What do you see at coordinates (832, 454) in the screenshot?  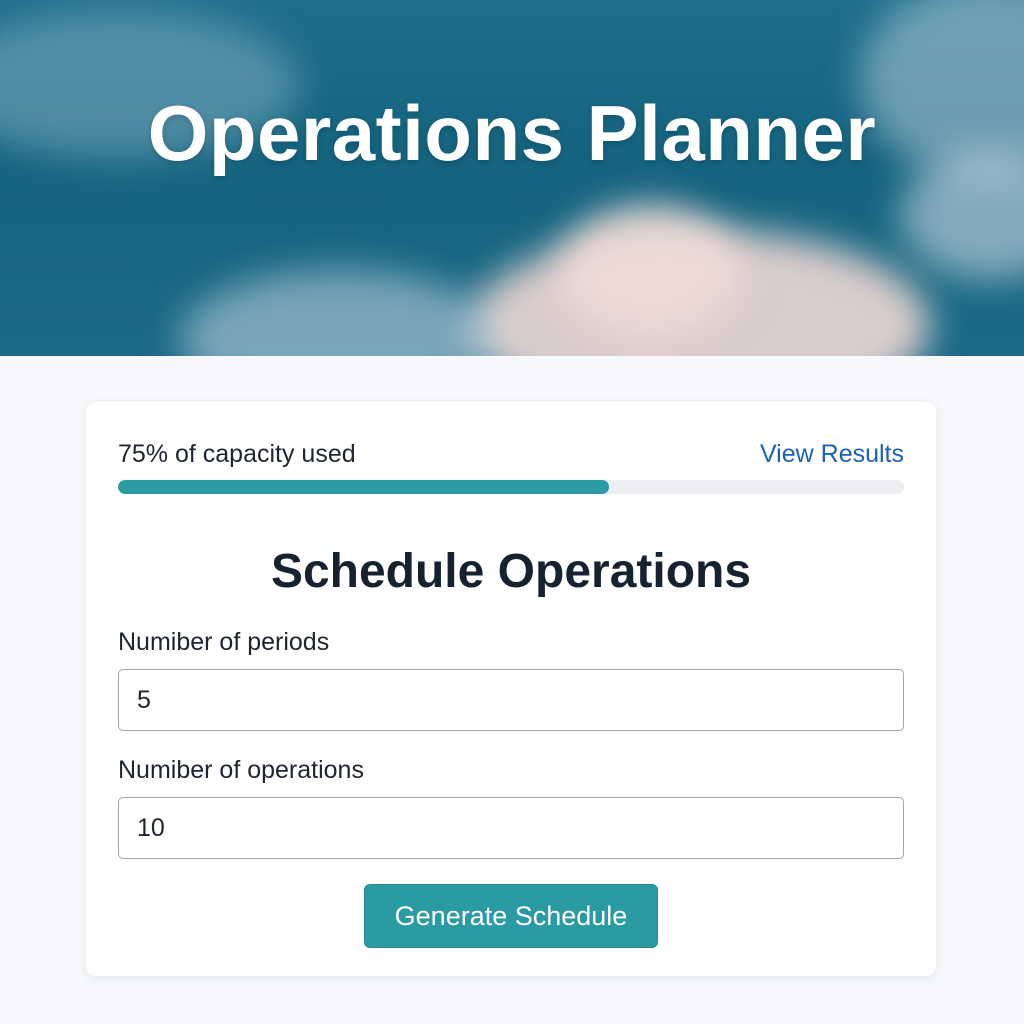 I see `view-results-link: View Results` at bounding box center [832, 454].